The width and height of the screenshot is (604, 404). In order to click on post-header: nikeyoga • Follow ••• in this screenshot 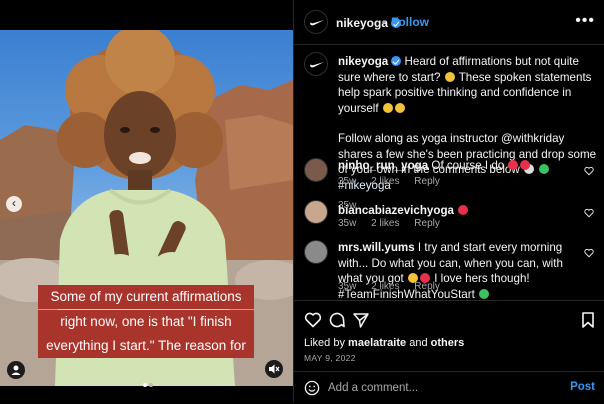, I will do `click(449, 22)`.